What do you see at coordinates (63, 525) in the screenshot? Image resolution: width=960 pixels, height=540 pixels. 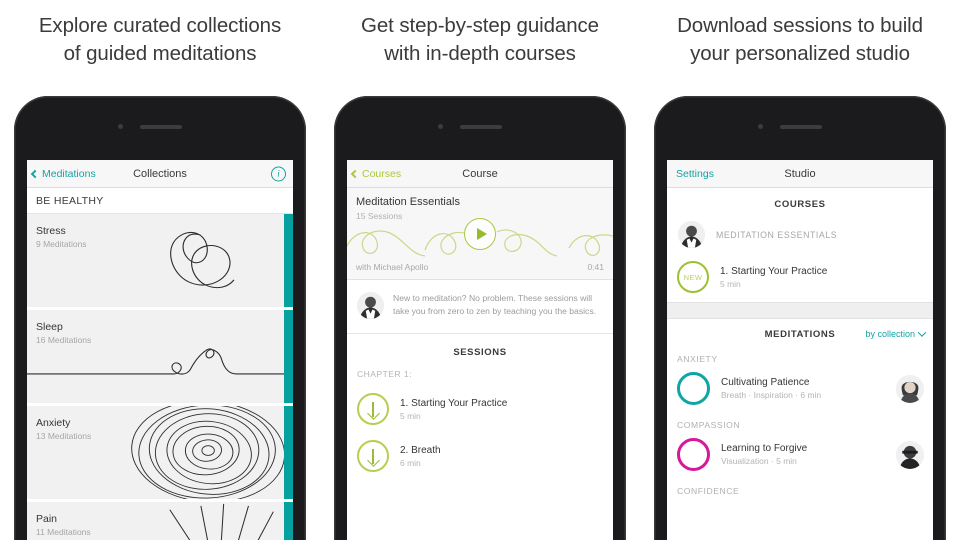 I see `collection-text: Pain 11 Meditations` at bounding box center [63, 525].